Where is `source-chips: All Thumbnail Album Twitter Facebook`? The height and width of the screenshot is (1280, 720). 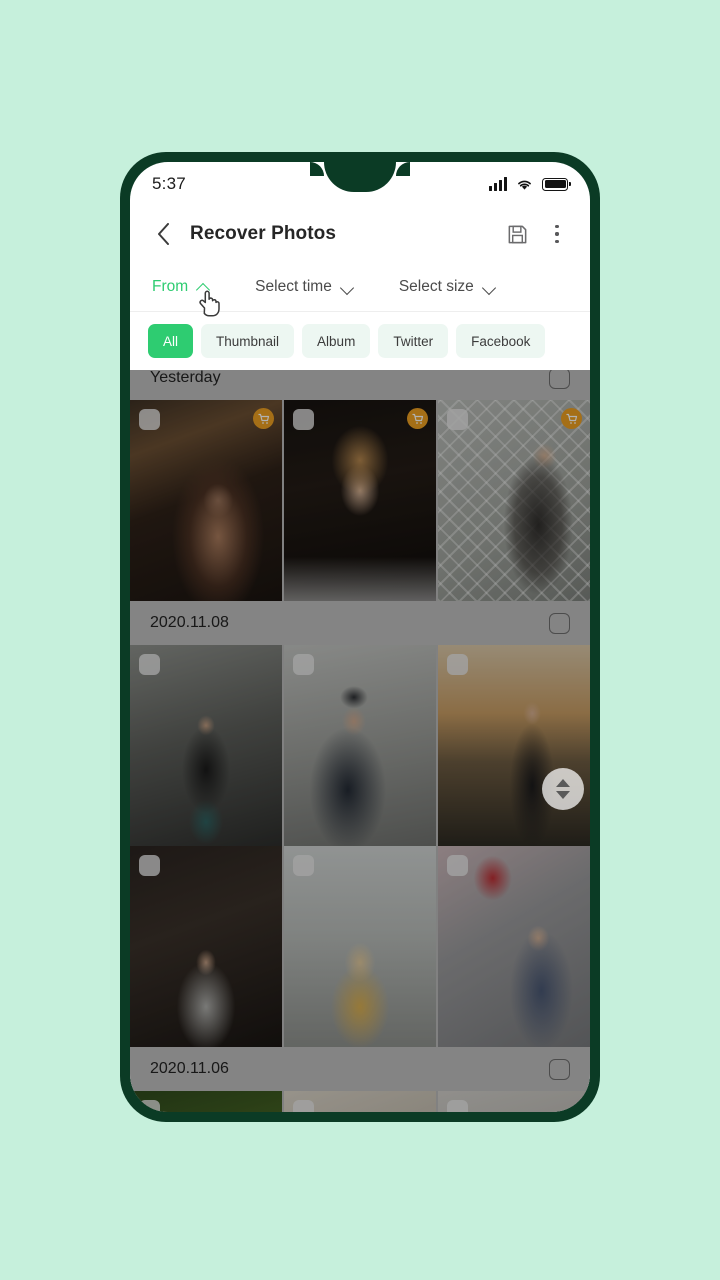 source-chips: All Thumbnail Album Twitter Facebook is located at coordinates (360, 341).